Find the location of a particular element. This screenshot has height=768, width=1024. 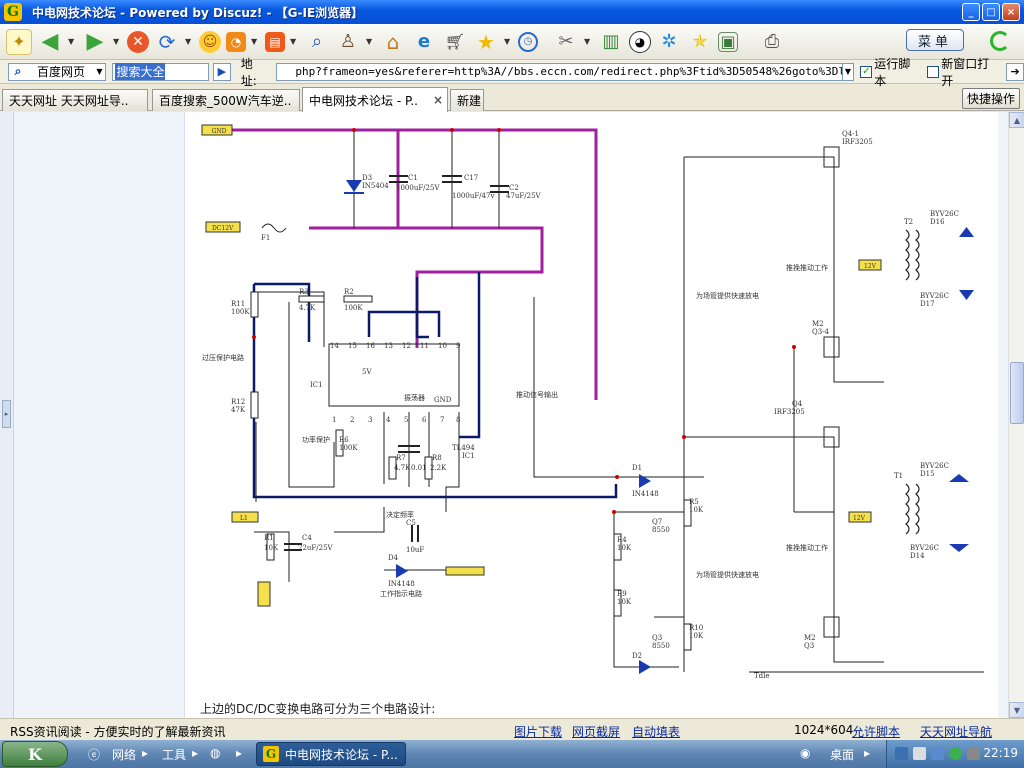

diode-d4-symbol is located at coordinates (402, 571).